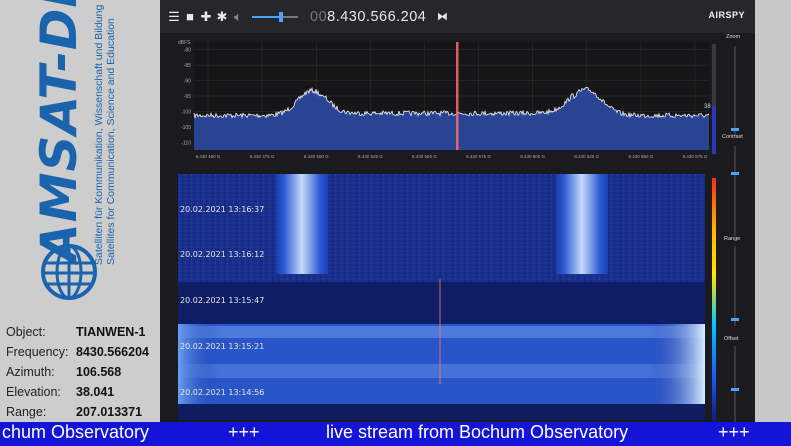 This screenshot has height=446, width=791. What do you see at coordinates (26, 412) in the screenshot?
I see `range-label: Range:` at bounding box center [26, 412].